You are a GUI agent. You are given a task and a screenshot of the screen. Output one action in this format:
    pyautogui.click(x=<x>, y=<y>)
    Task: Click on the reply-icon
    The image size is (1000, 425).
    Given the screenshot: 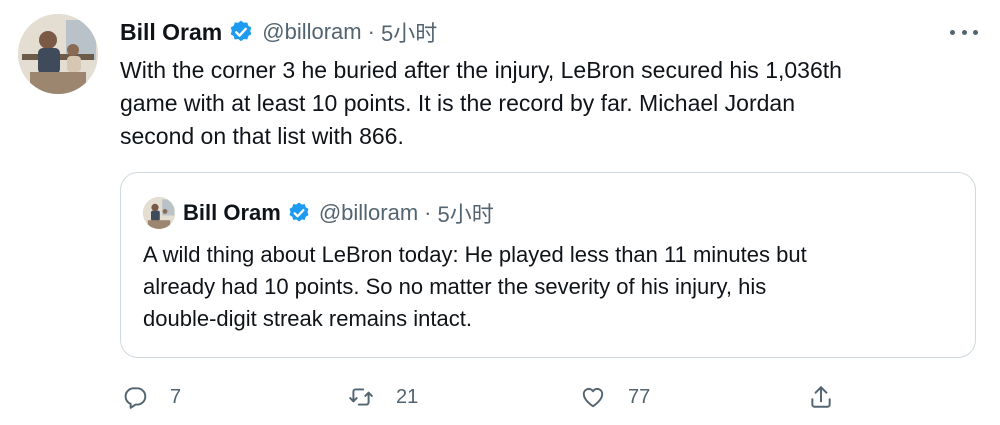 What is the action you would take?
    pyautogui.click(x=135, y=398)
    